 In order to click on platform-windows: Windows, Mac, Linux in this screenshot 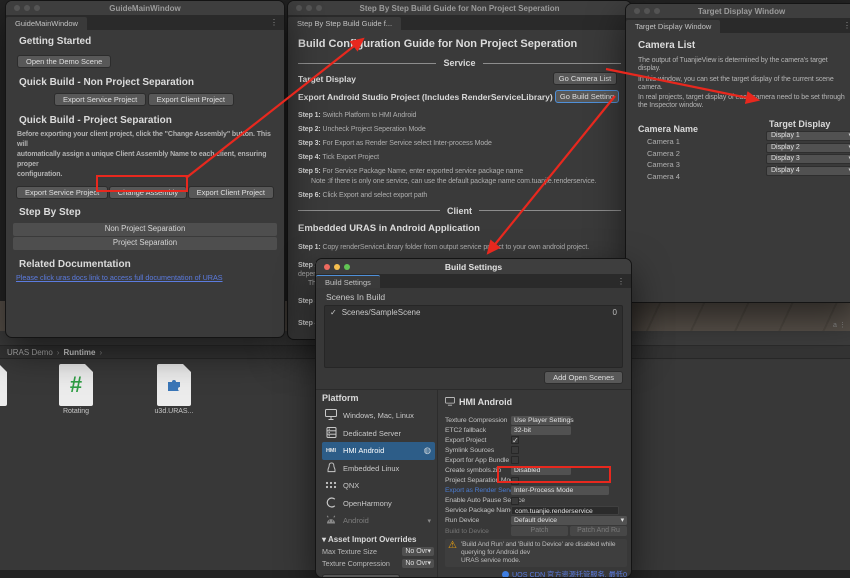, I will do `click(378, 416)`.